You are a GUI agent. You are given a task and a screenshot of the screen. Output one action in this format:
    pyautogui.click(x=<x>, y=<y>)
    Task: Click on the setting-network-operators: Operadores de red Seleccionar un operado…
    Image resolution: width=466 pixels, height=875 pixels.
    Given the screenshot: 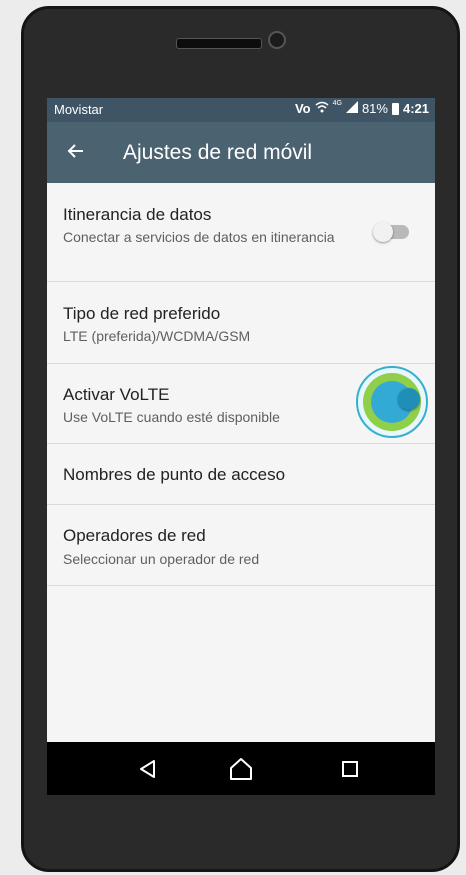 What is the action you would take?
    pyautogui.click(x=241, y=545)
    